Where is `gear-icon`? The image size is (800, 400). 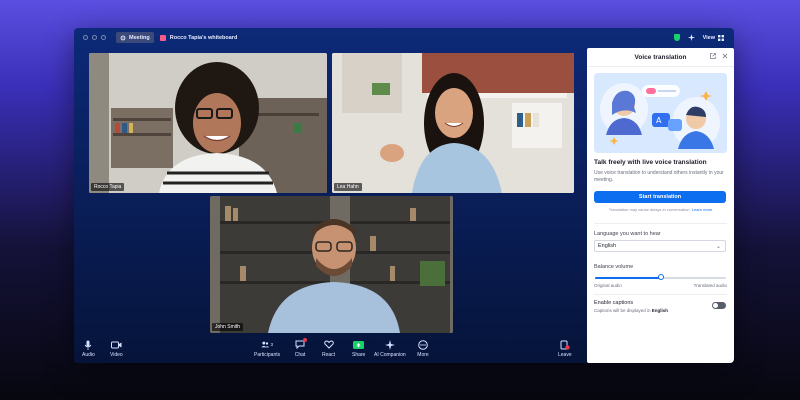 gear-icon is located at coordinates (123, 37).